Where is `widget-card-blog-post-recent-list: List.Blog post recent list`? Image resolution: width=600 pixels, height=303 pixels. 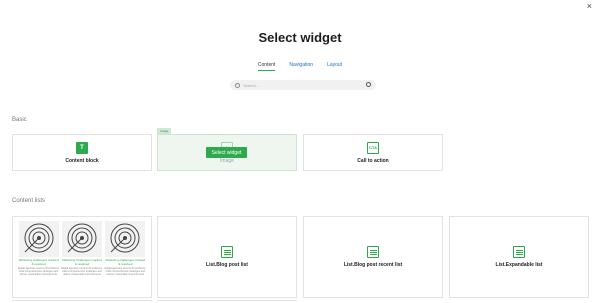 widget-card-blog-post-recent-list: List.Blog post recent list is located at coordinates (373, 257).